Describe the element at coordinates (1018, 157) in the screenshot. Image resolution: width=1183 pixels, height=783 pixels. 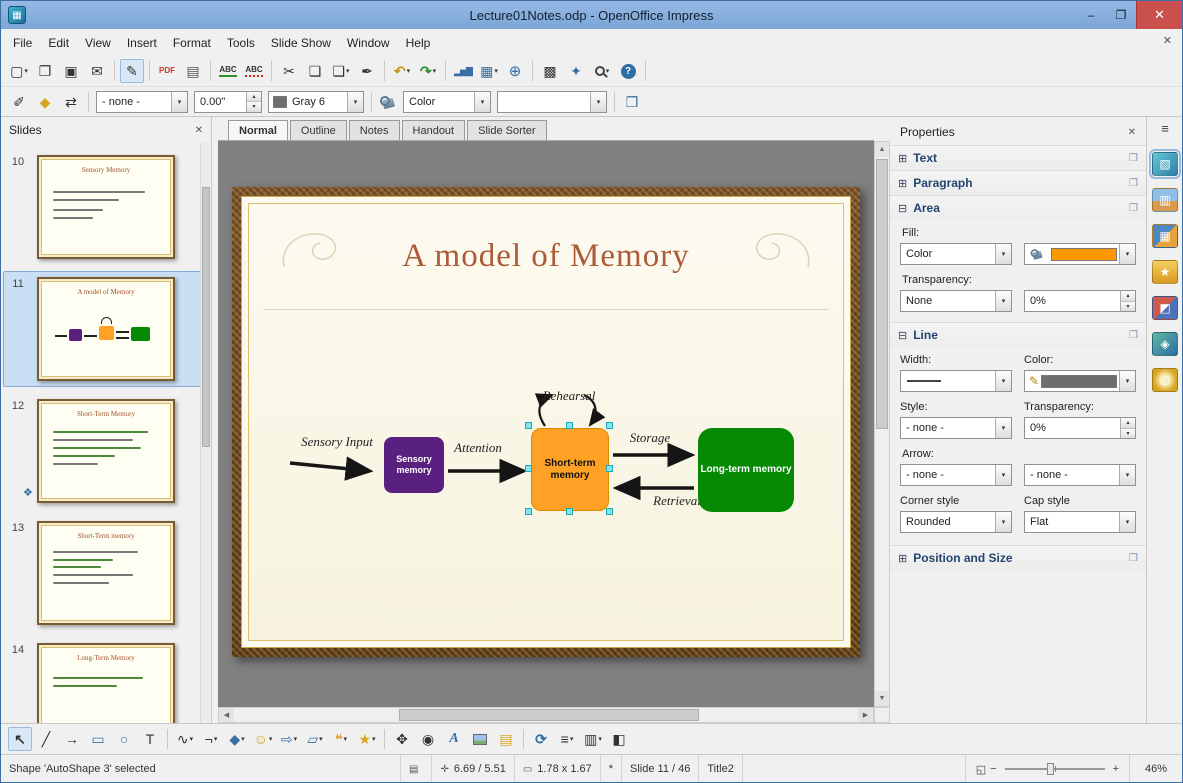
I see `section-header-text: ⊞ Text ❐` at that location.